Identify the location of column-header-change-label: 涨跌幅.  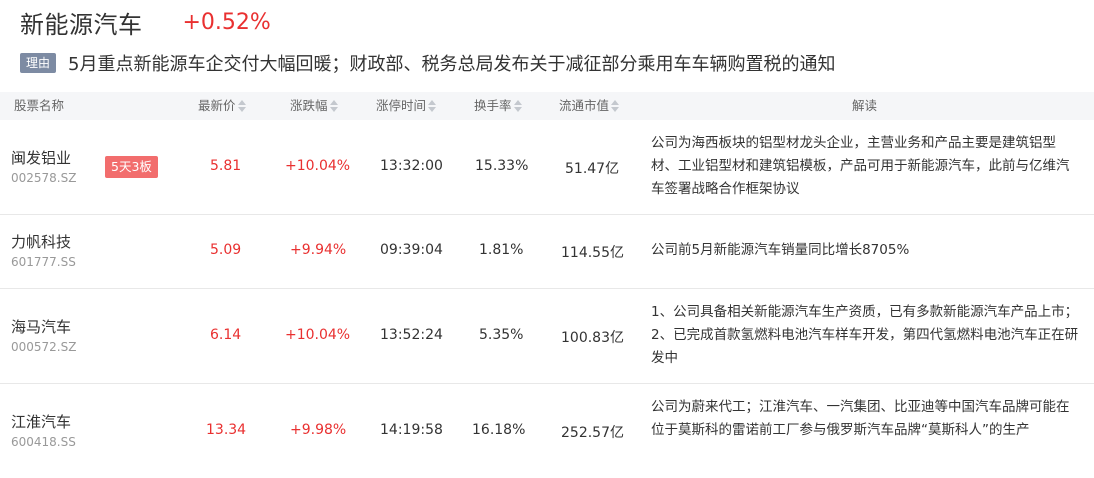
(309, 105).